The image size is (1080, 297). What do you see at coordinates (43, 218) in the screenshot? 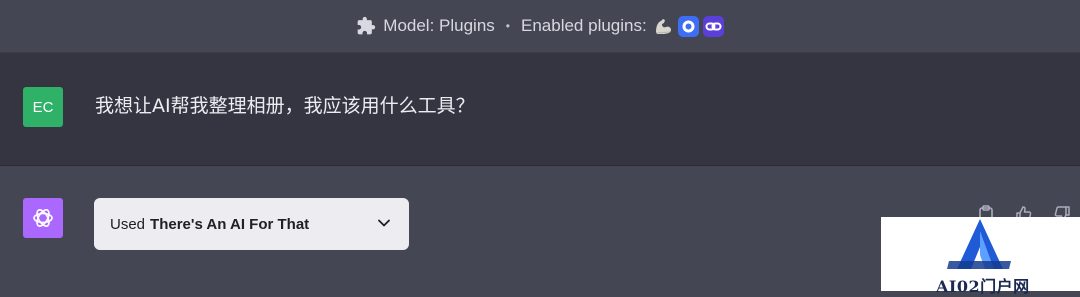
I see `openai-logo-icon` at bounding box center [43, 218].